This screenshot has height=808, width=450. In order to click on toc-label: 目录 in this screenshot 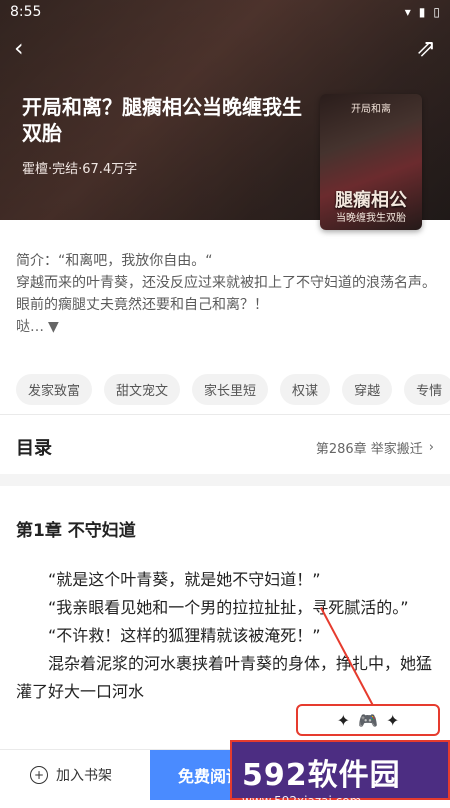, I will do `click(34, 448)`.